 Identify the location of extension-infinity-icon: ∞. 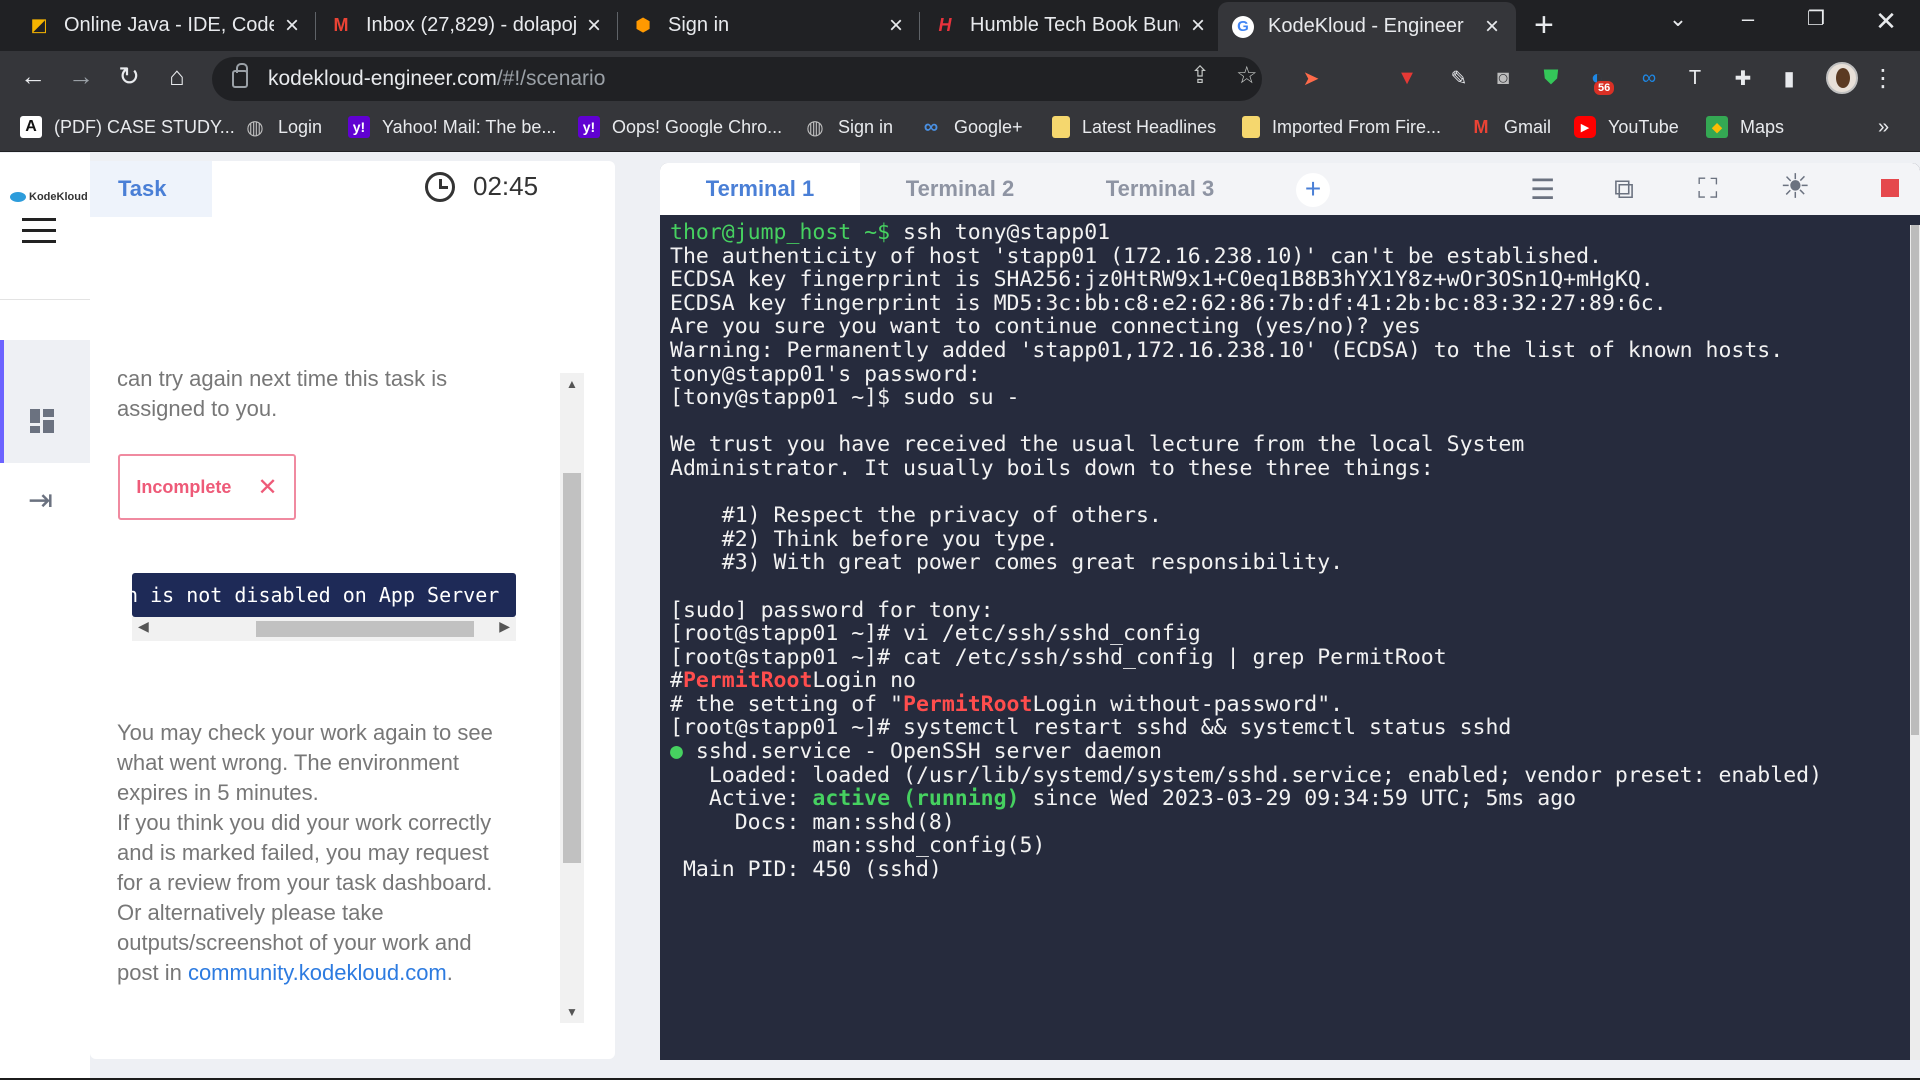
(1649, 78).